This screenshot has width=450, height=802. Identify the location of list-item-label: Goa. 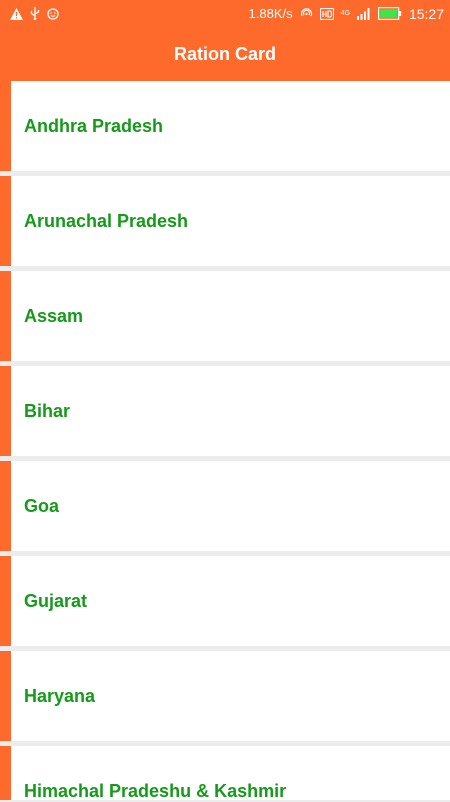
(42, 505).